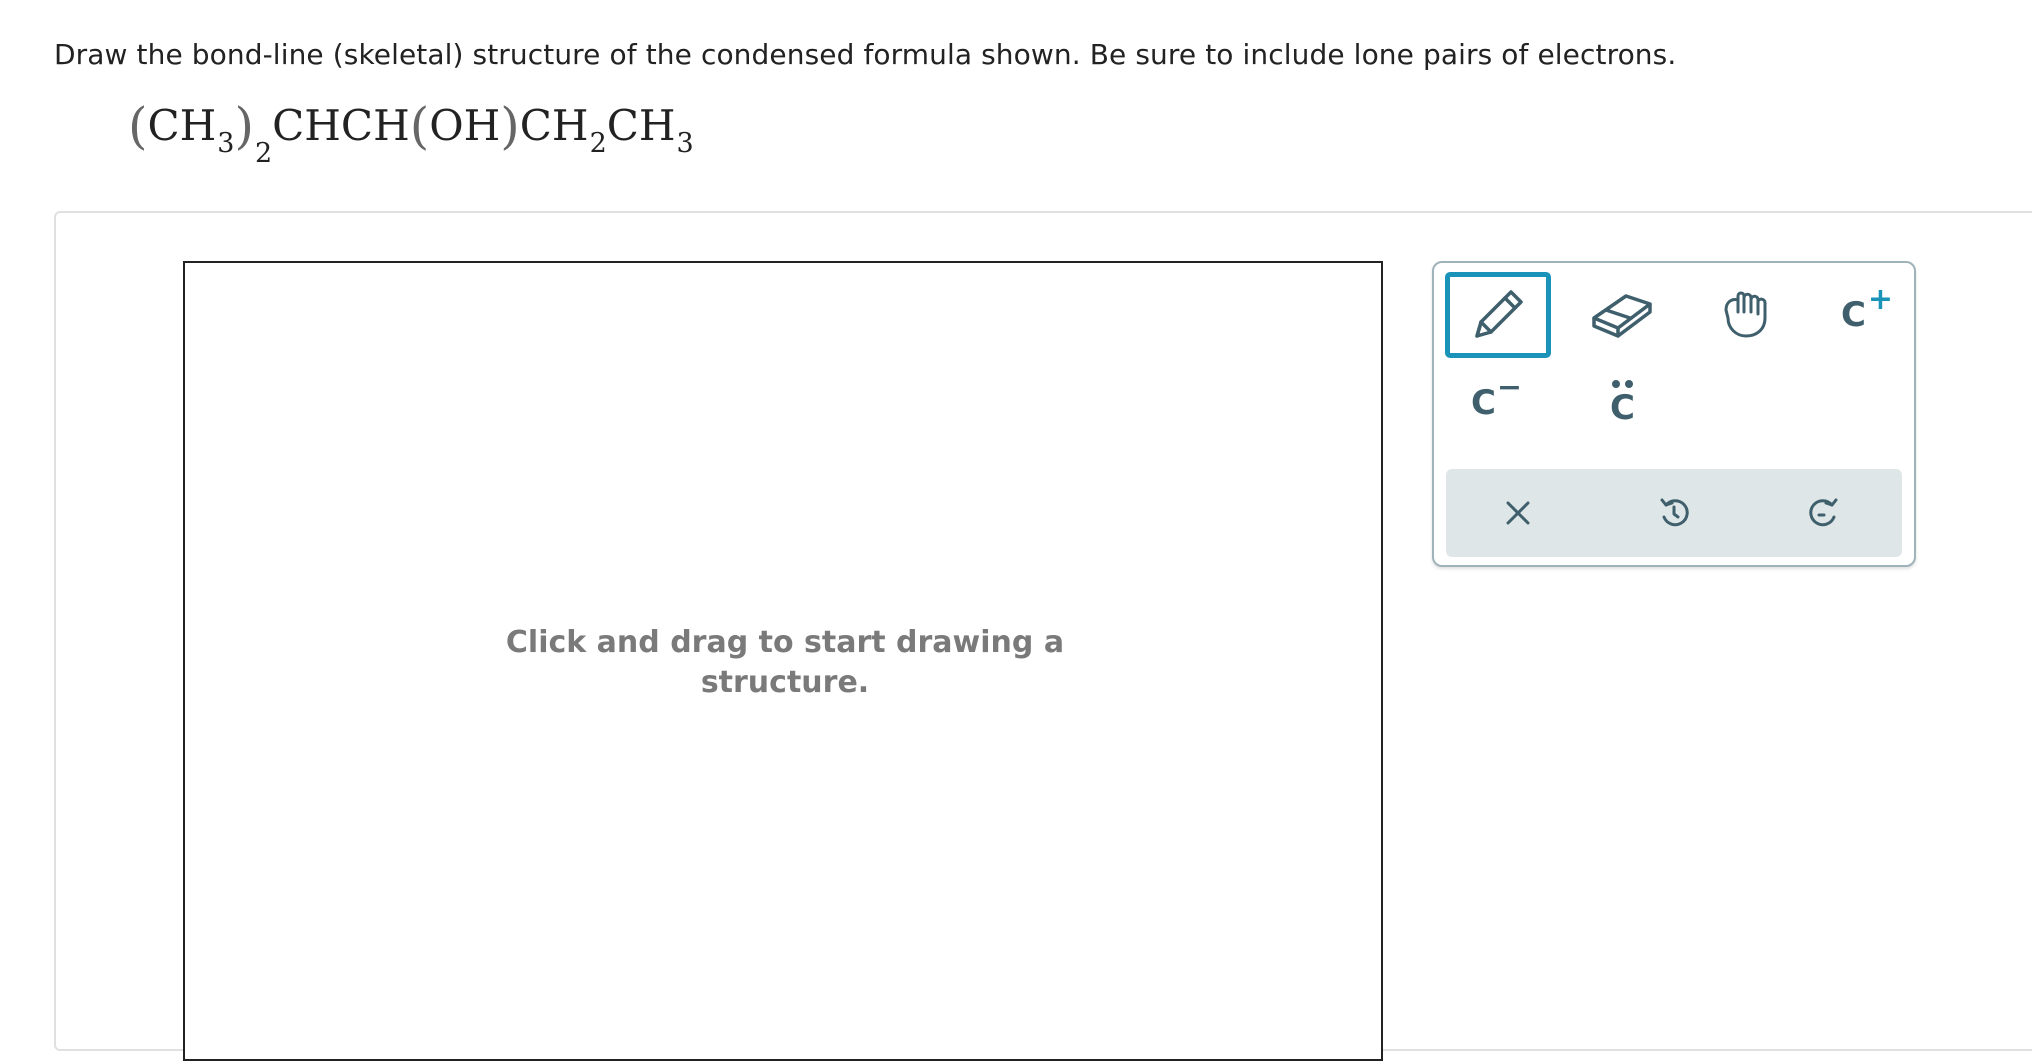 The height and width of the screenshot is (1061, 2032). I want to click on clear-button, so click(1518, 513).